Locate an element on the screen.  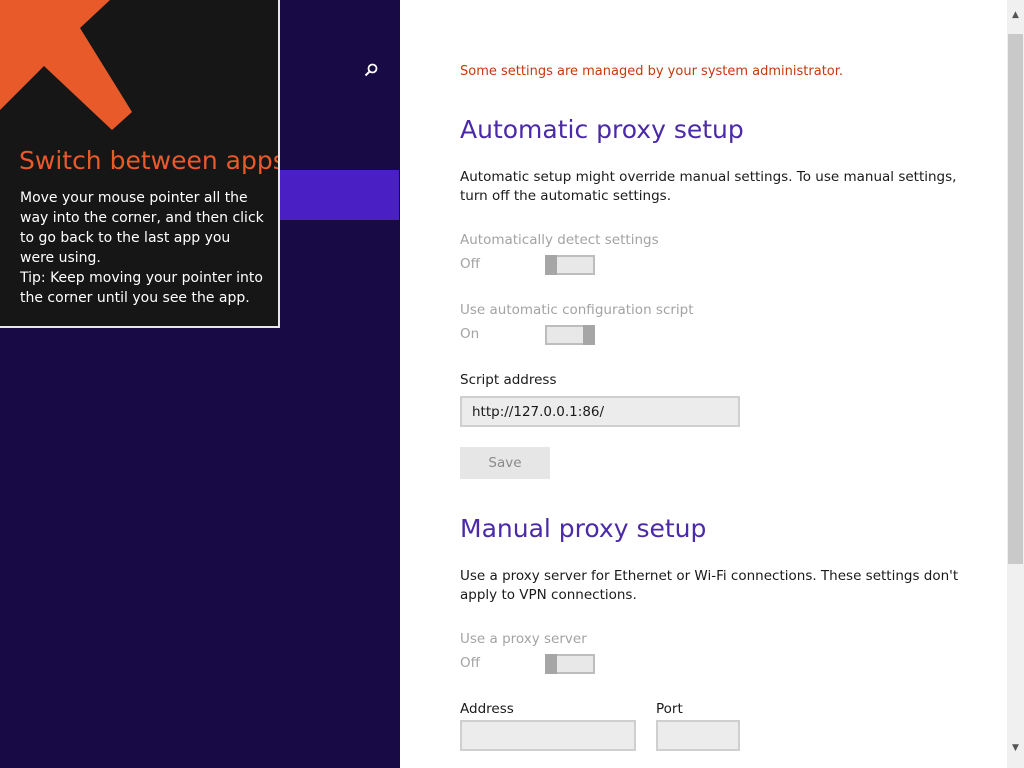
vertical-scrollbar: ▲ ▼ is located at coordinates (1015, 384).